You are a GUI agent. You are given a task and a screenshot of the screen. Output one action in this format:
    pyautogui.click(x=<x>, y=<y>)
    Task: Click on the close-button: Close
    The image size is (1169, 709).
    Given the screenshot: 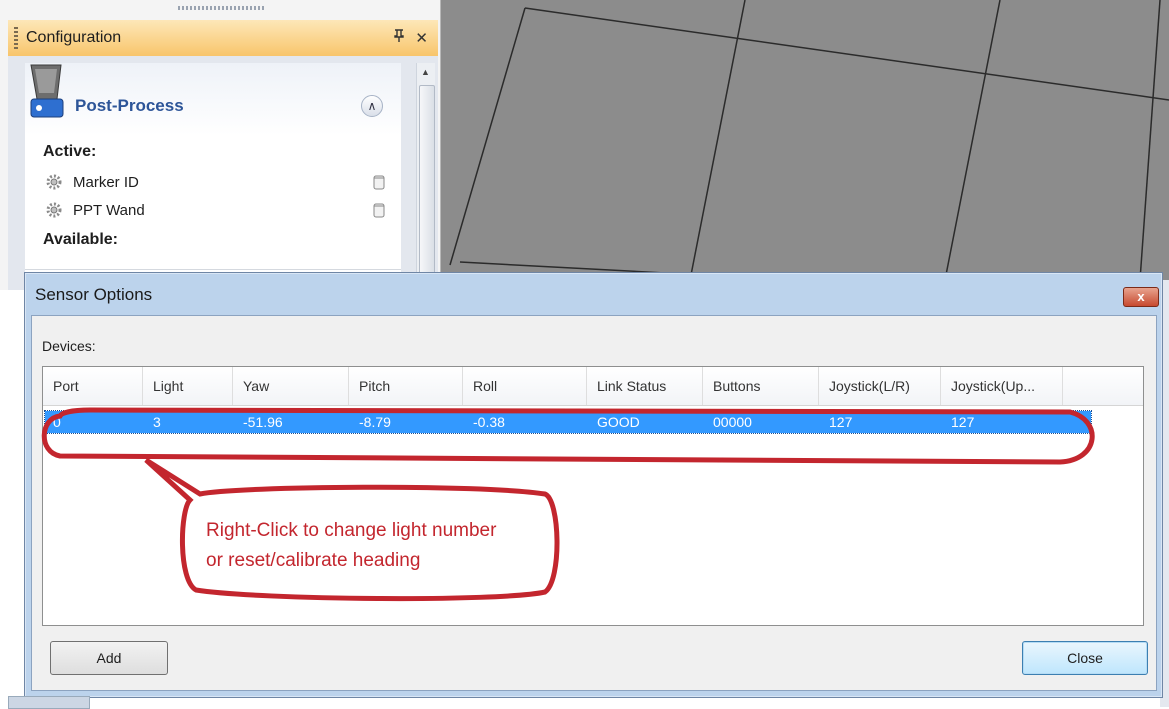 What is the action you would take?
    pyautogui.click(x=1085, y=658)
    